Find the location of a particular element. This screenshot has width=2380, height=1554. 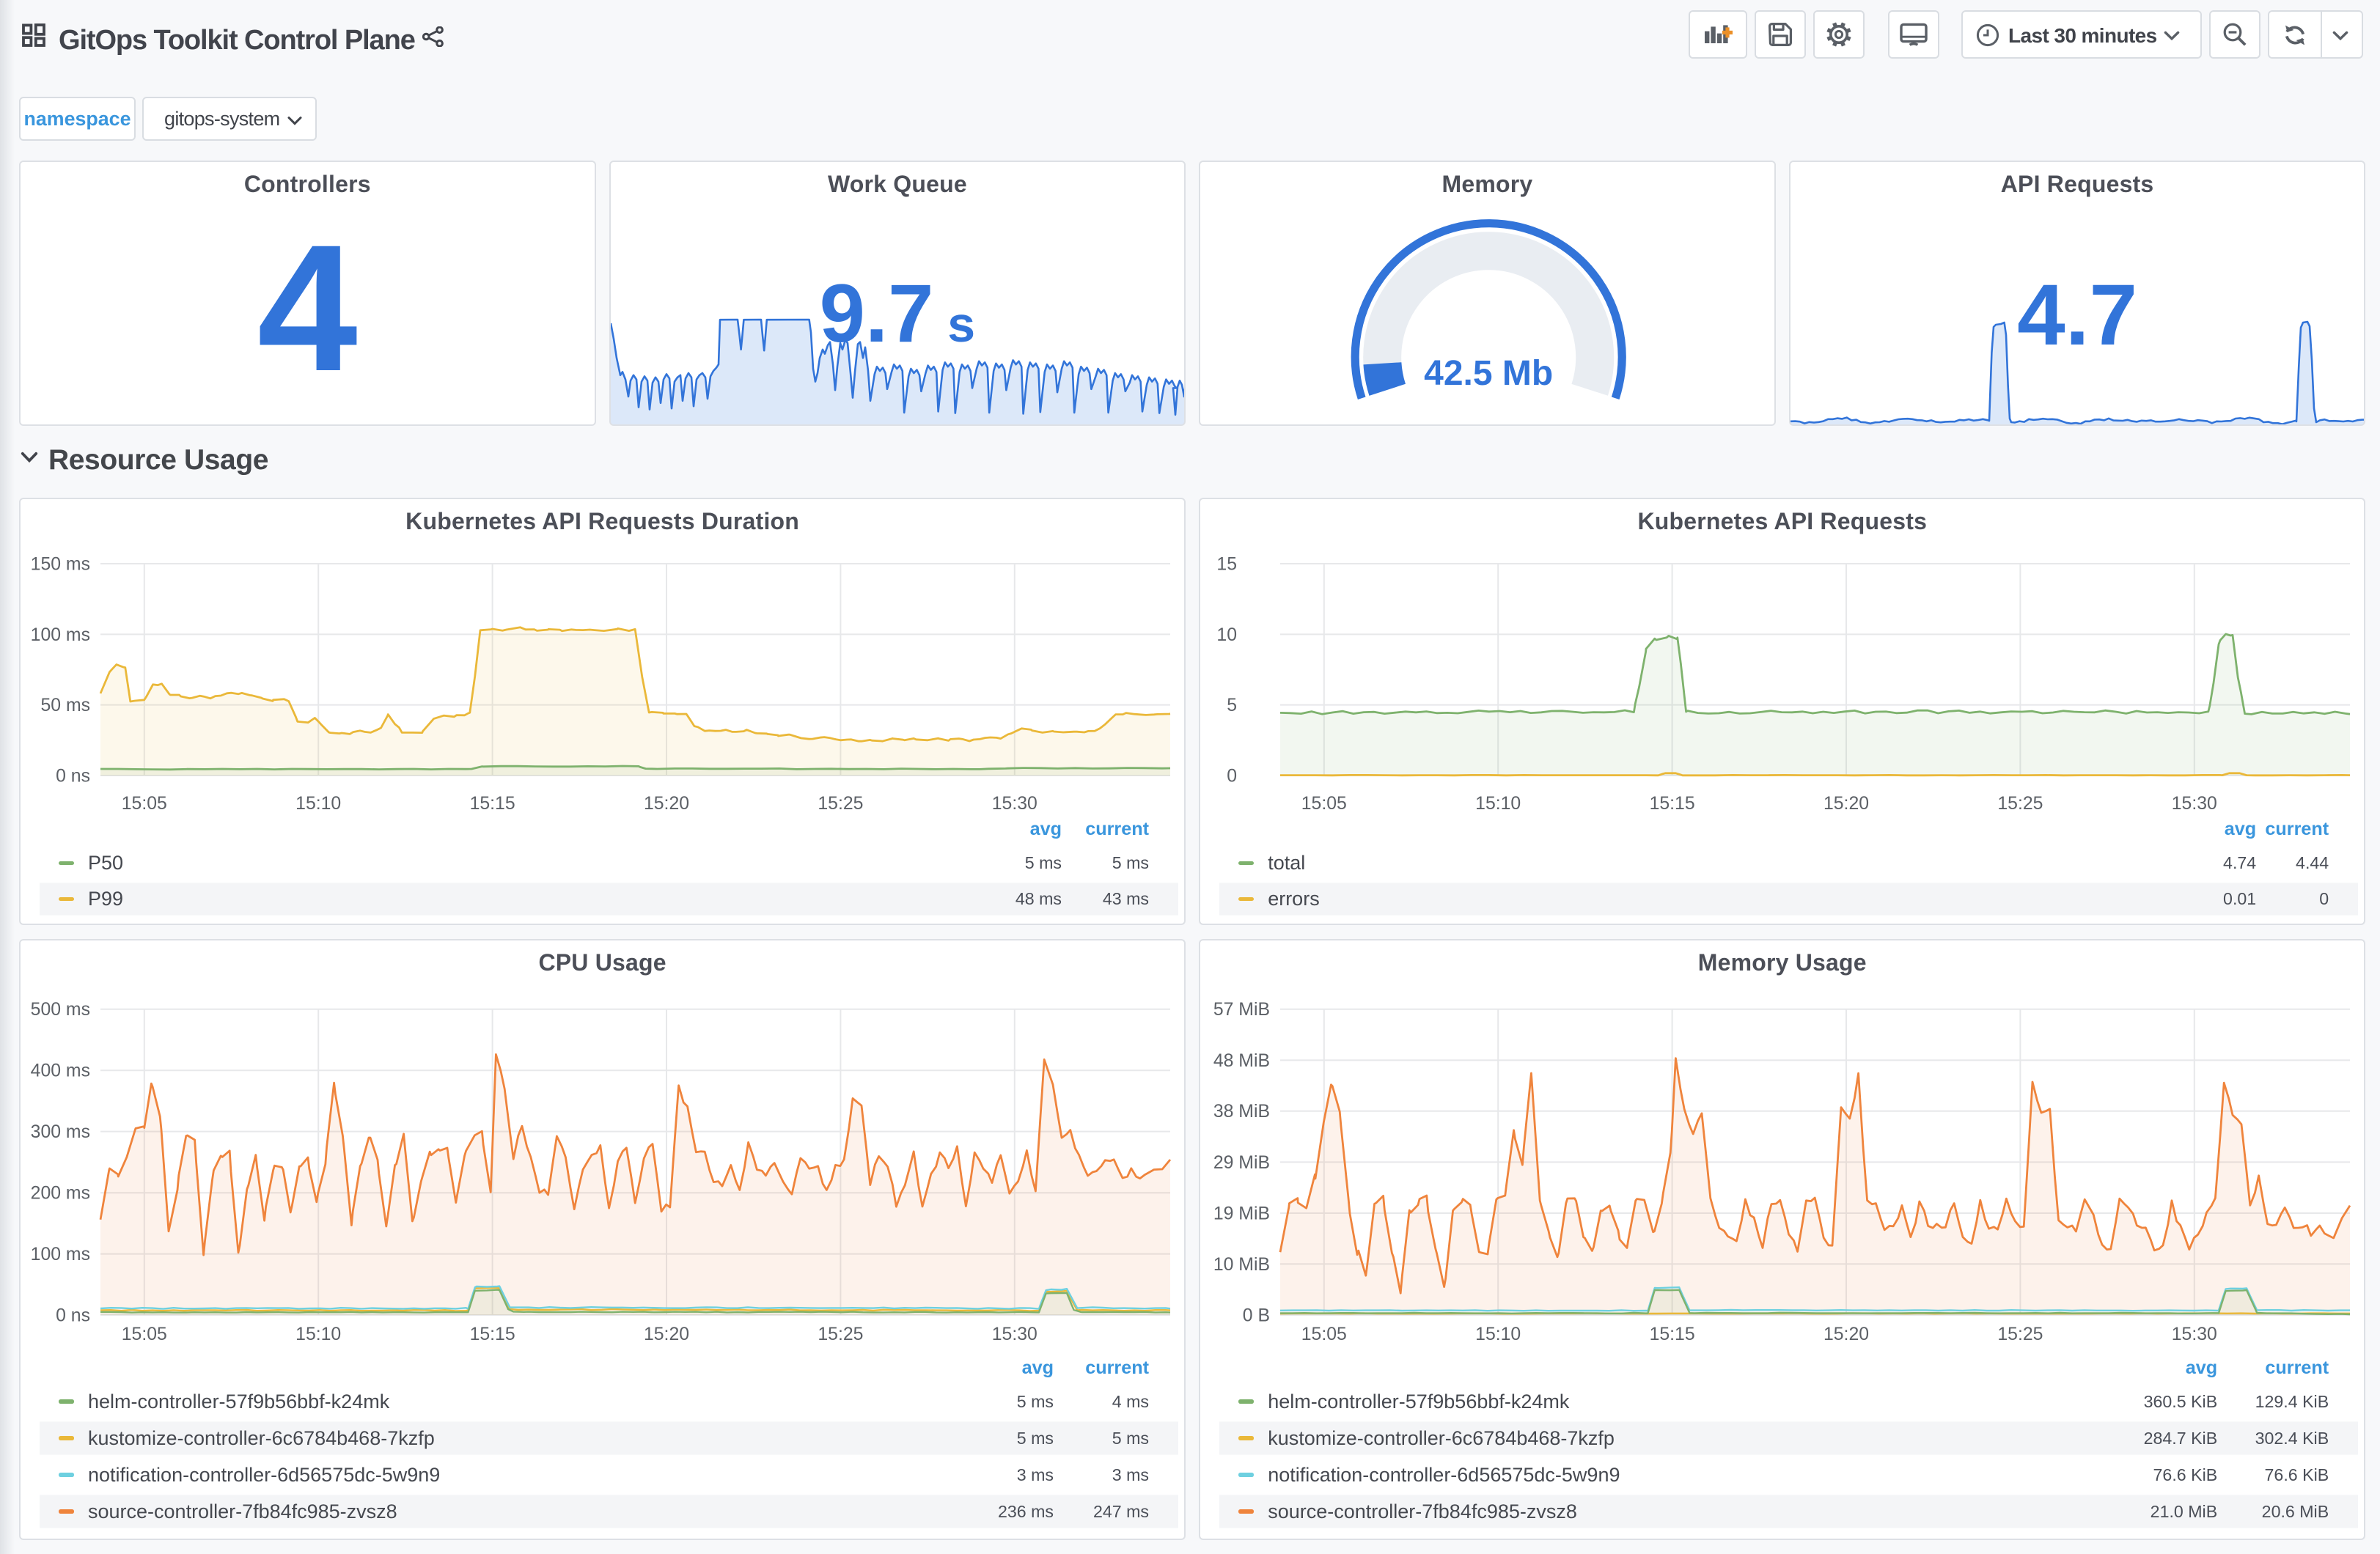

svg-text: 10 MiB is located at coordinates (1241, 1265).